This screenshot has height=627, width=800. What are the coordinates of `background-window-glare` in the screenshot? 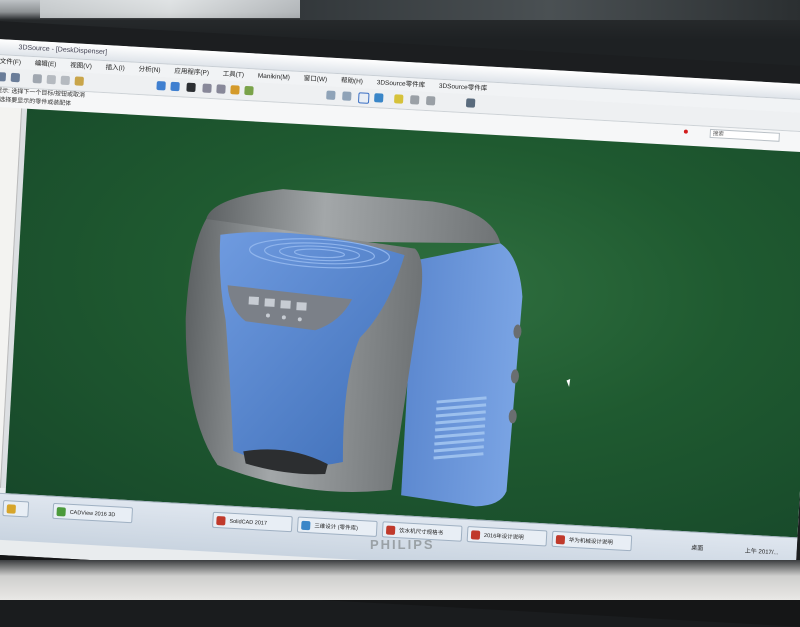 It's located at (170, 9).